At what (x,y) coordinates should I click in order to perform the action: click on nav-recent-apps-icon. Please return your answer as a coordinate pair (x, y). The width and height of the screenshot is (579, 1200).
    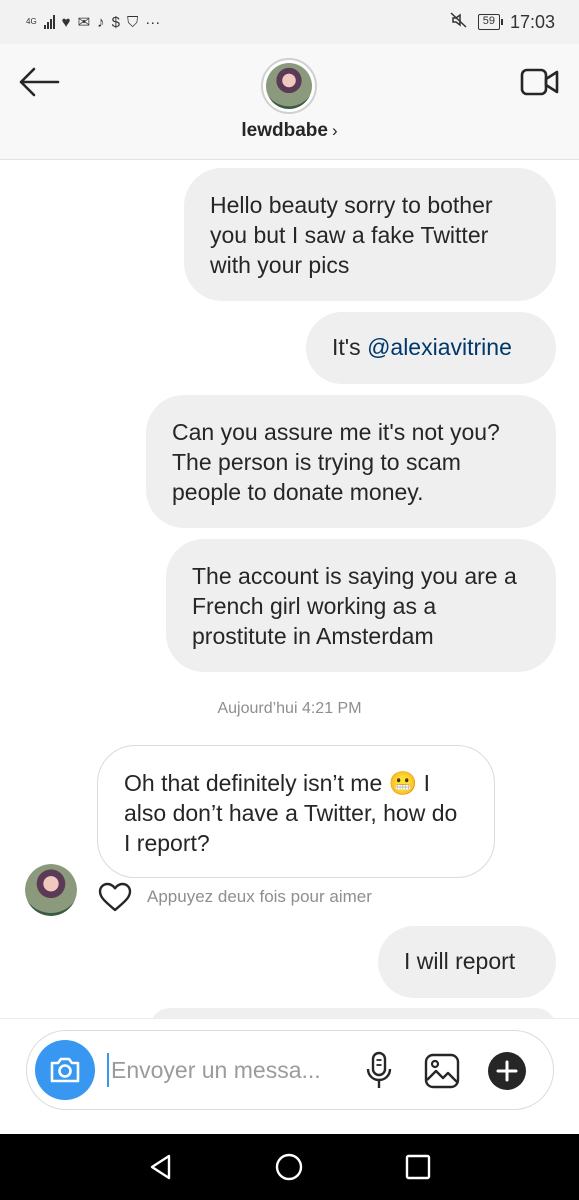
    Looking at the image, I should click on (418, 1167).